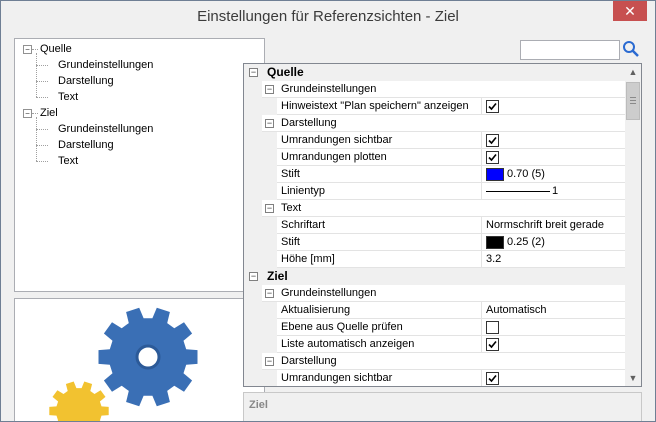  I want to click on property-name: Linientyp, so click(303, 191).